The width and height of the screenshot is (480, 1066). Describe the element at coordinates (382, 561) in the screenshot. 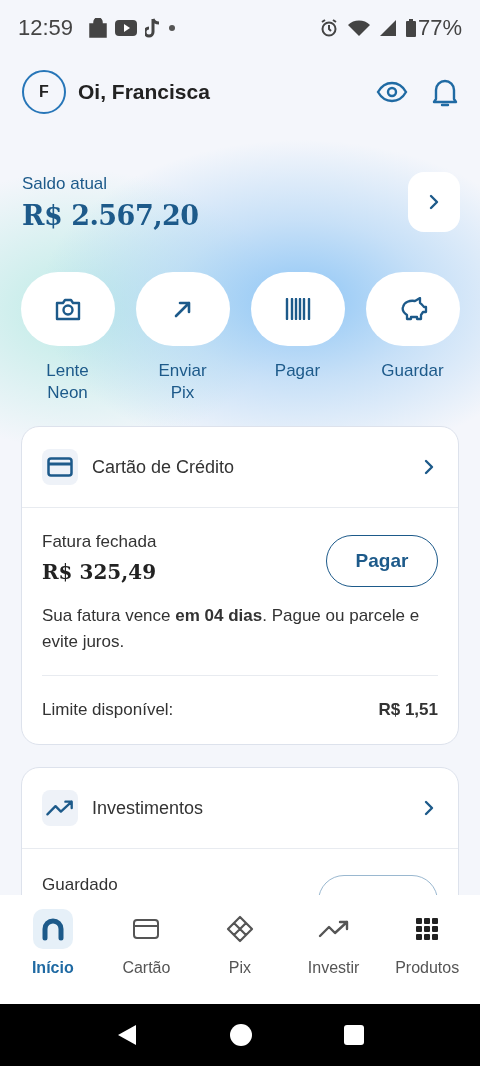

I see `pay-button: Pagar` at that location.